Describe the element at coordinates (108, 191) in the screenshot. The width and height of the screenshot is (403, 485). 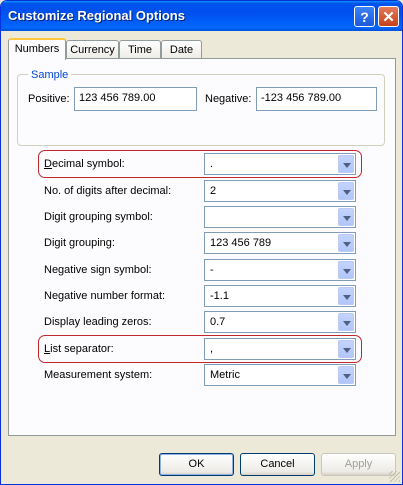
I see `digits-after-decimal-label: No. of digits after decimal:` at that location.